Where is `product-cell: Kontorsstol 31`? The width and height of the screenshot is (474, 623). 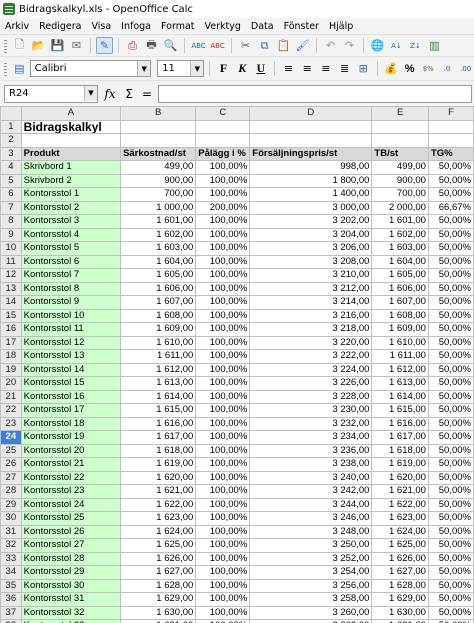
product-cell: Kontorsstol 31 is located at coordinates (71, 599).